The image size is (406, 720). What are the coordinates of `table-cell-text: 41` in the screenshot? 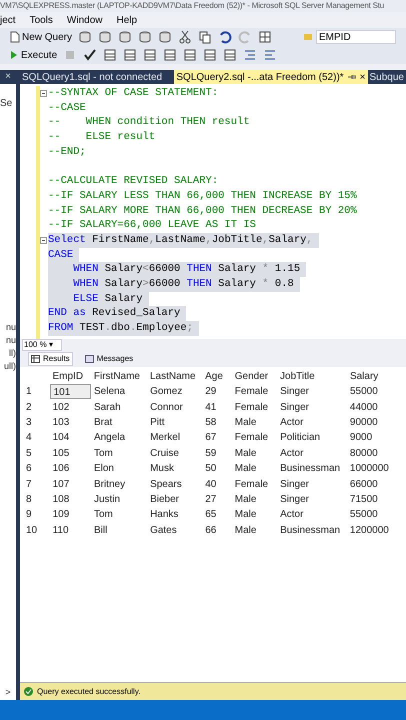 It's located at (211, 407).